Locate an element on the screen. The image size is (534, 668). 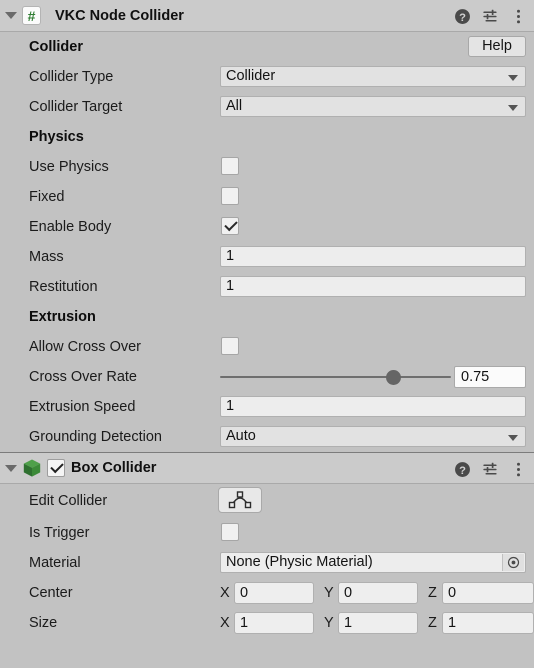
label-enable-body: Enable Body is located at coordinates (70, 227).